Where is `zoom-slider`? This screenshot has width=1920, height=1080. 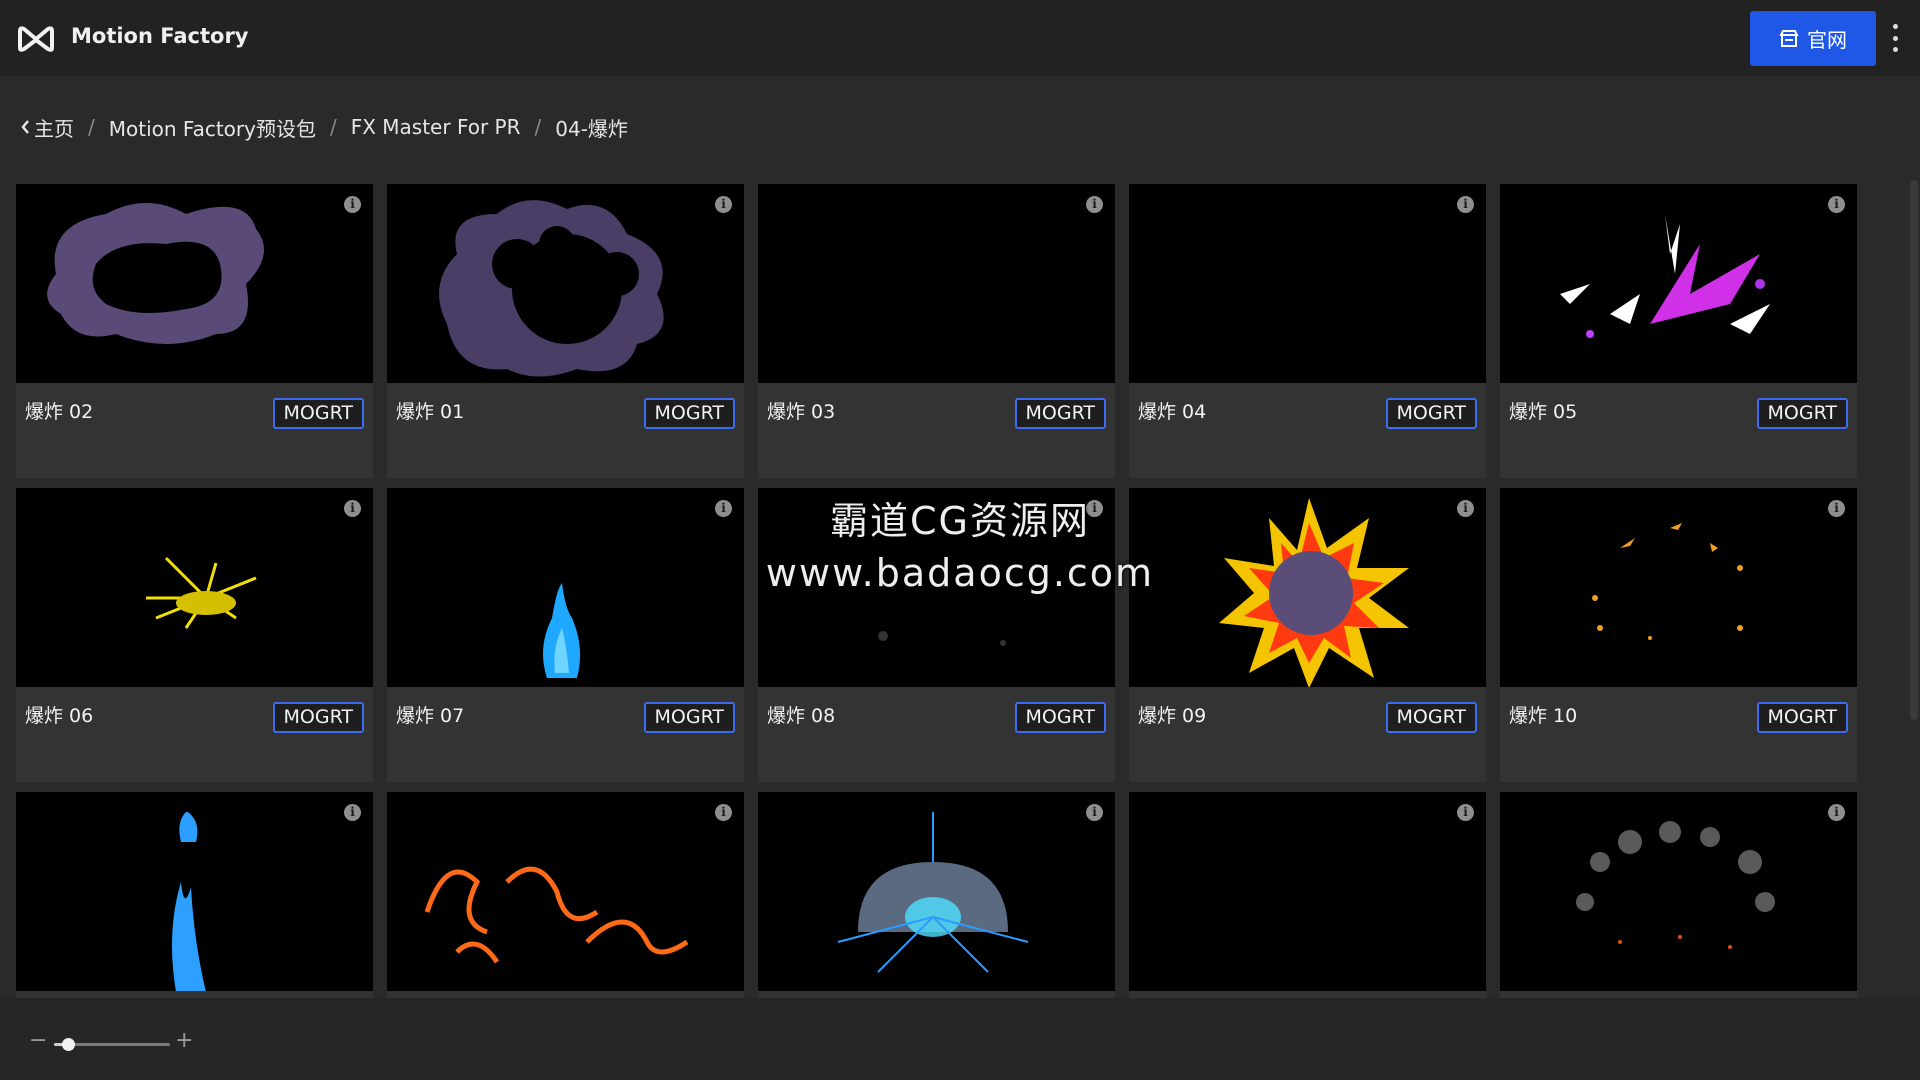
zoom-slider is located at coordinates (112, 1044).